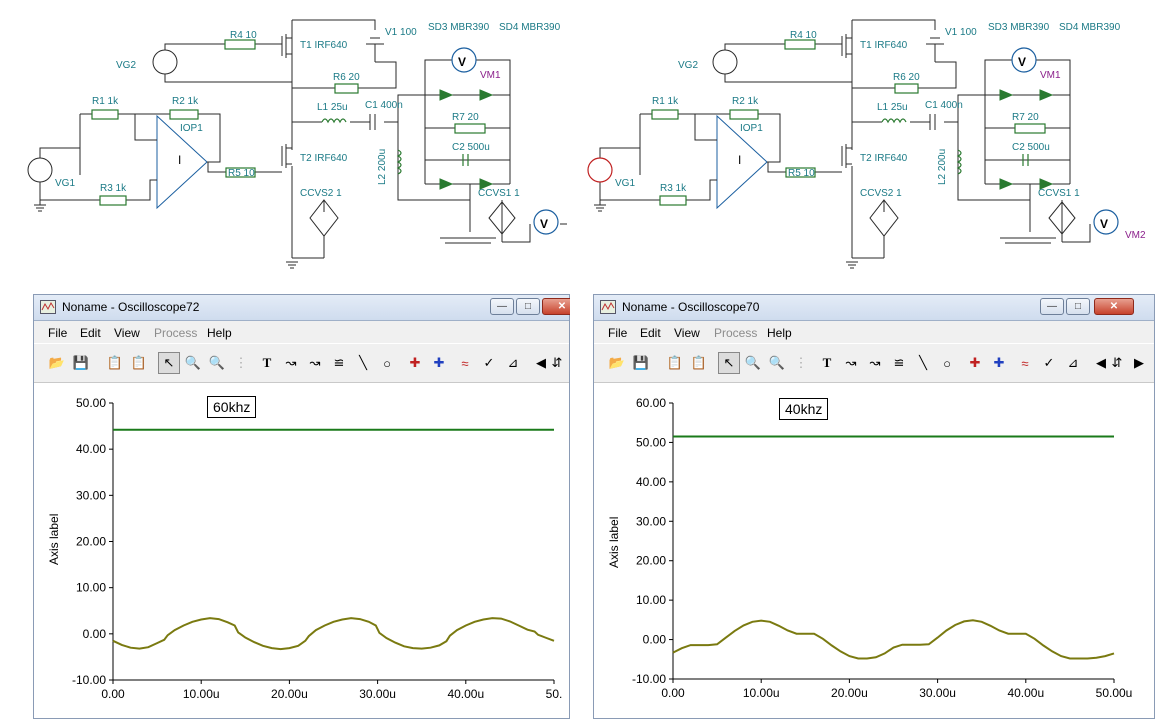 This screenshot has height=719, width=1155. I want to click on scroll-right-icon: ▶, so click(1139, 363).